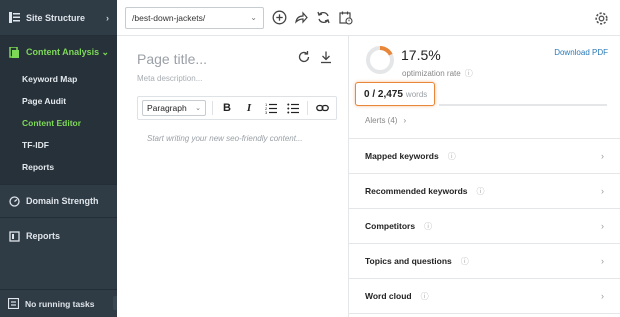  I want to click on reload-icon, so click(304, 57).